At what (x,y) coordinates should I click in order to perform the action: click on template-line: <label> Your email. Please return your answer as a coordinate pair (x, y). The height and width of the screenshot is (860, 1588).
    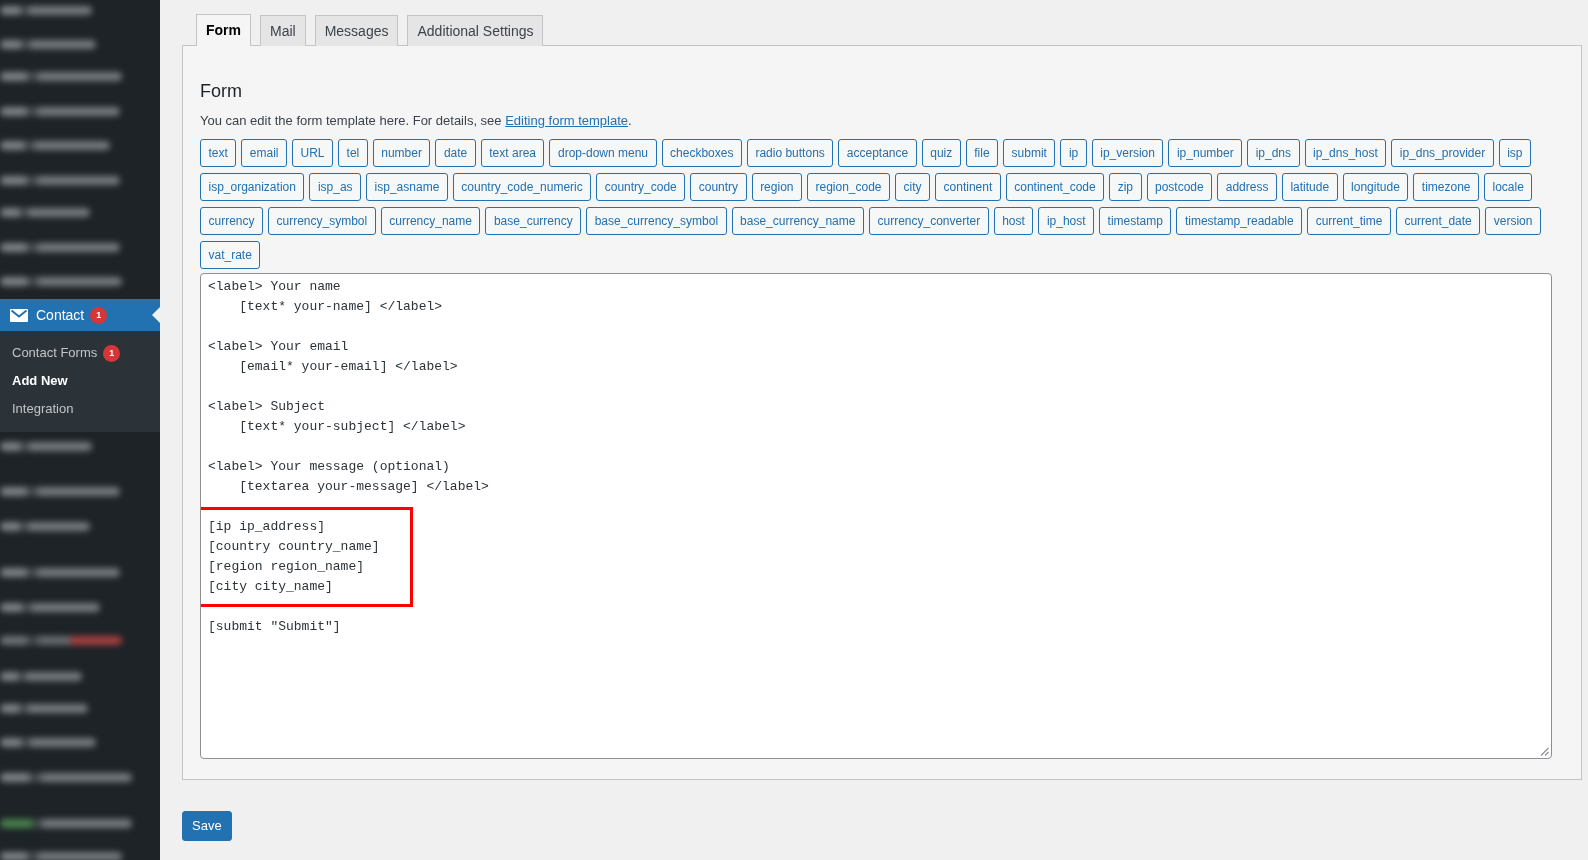
    Looking at the image, I should click on (278, 347).